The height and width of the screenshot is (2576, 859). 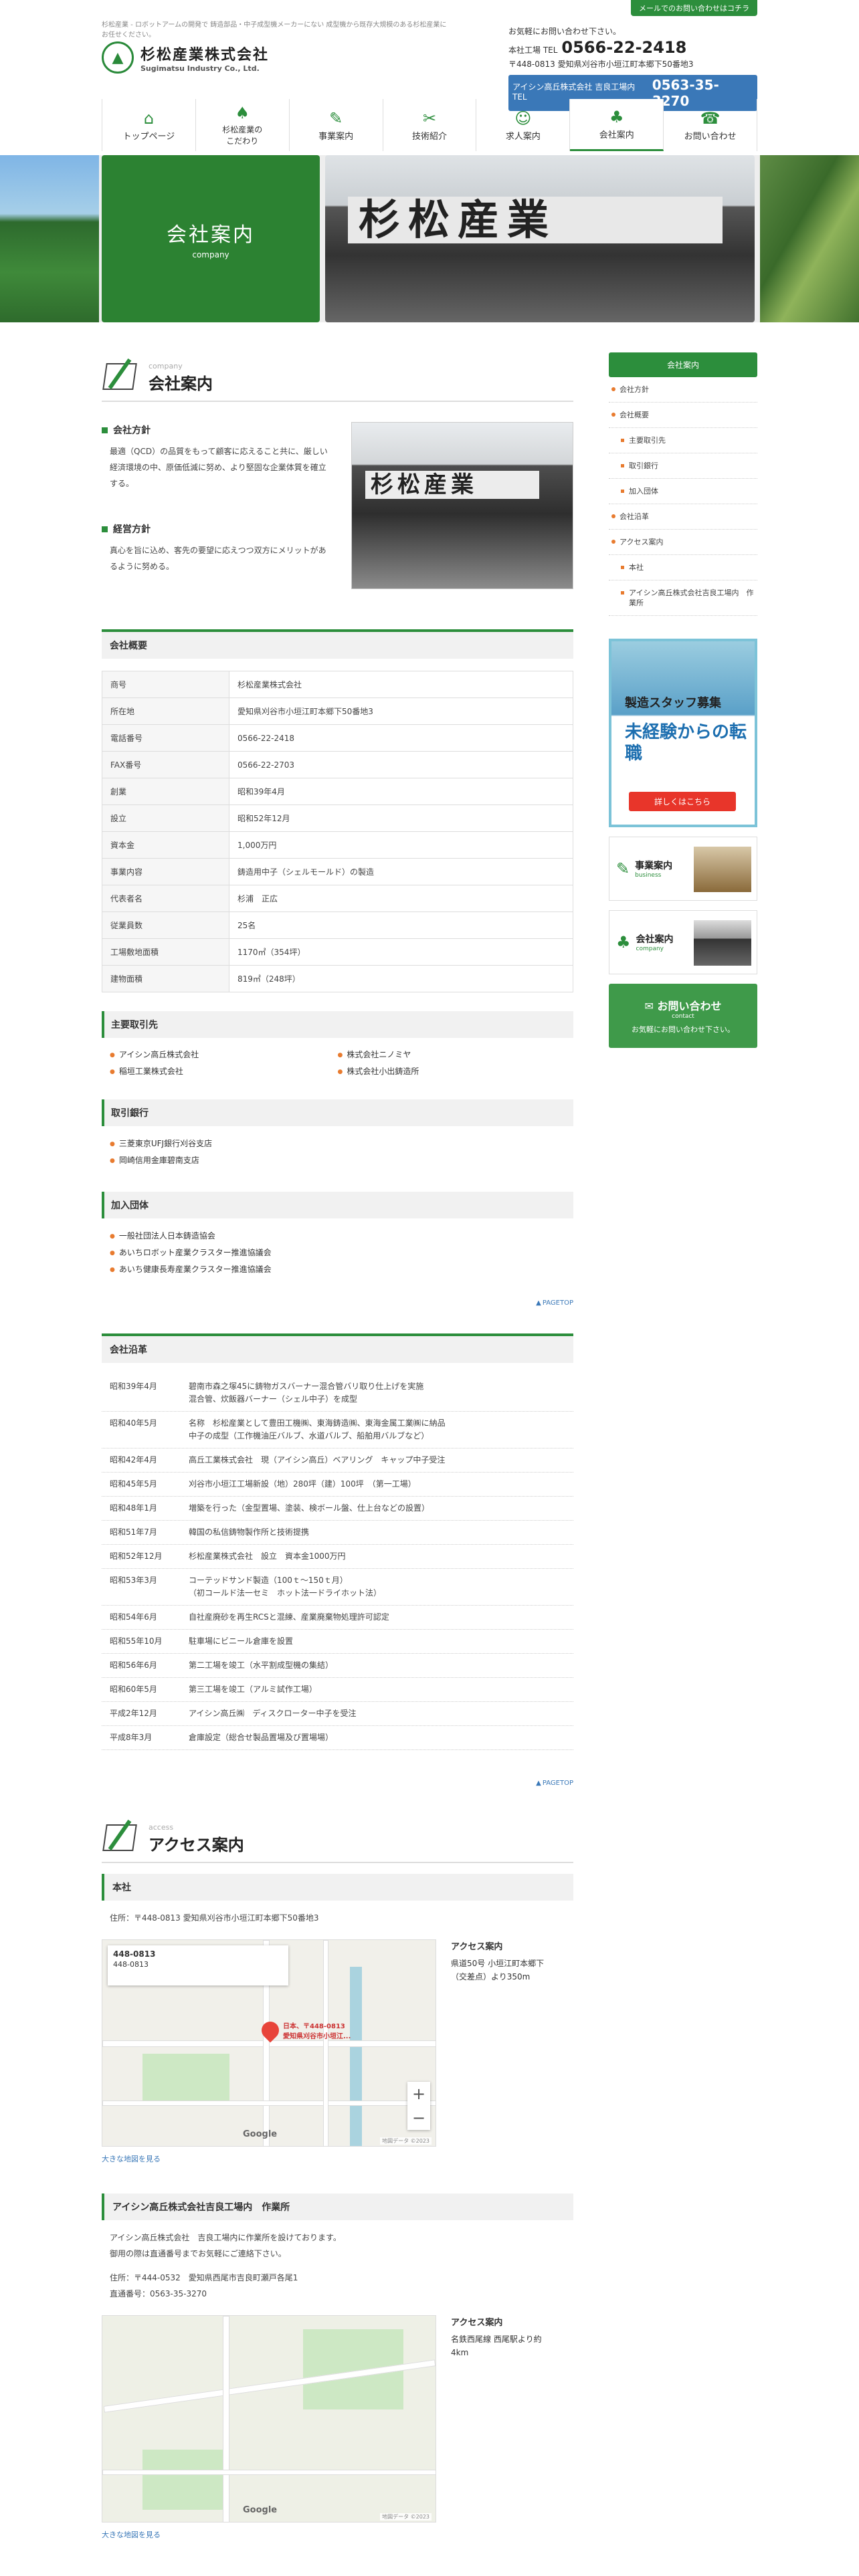 What do you see at coordinates (535, 220) in the screenshot?
I see `factory-sign: 杉松産業` at bounding box center [535, 220].